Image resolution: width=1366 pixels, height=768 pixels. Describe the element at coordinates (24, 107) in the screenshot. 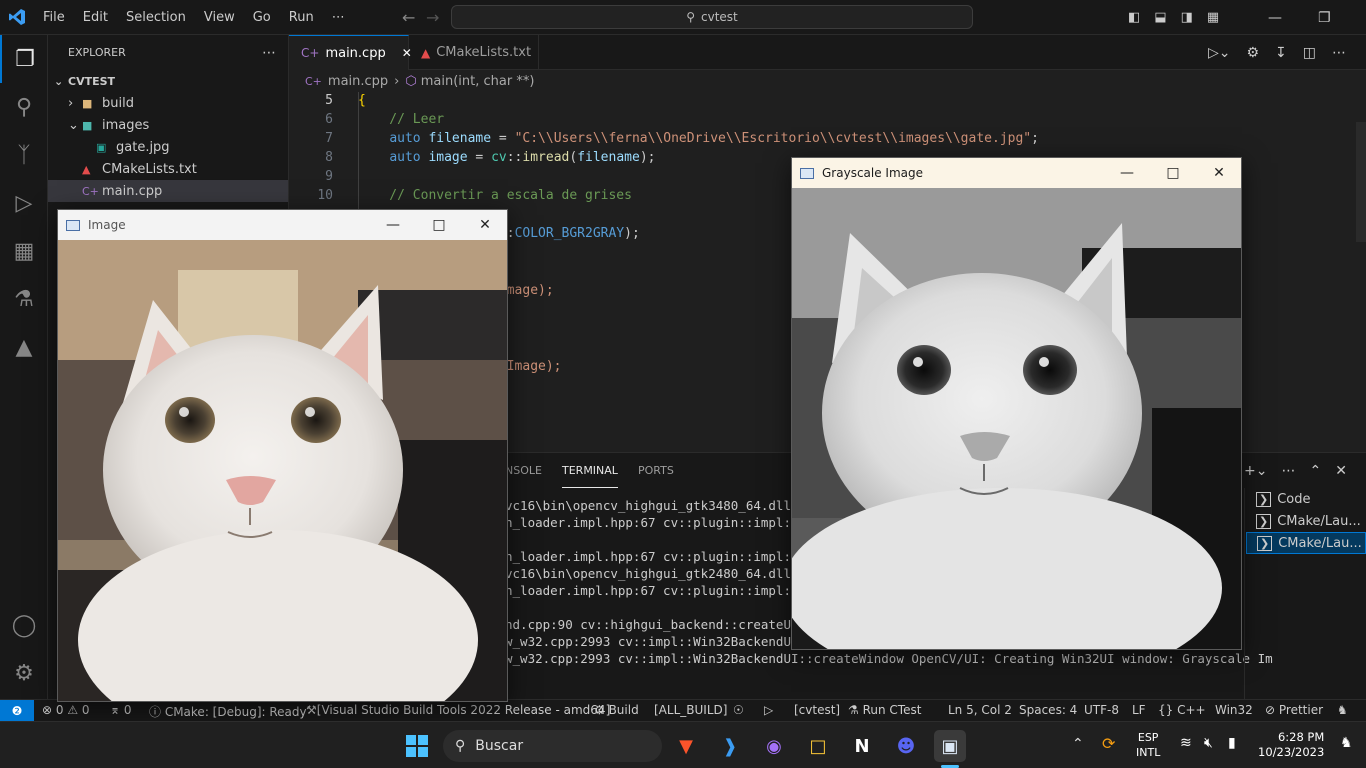

I see `search-icon: ⚲` at that location.